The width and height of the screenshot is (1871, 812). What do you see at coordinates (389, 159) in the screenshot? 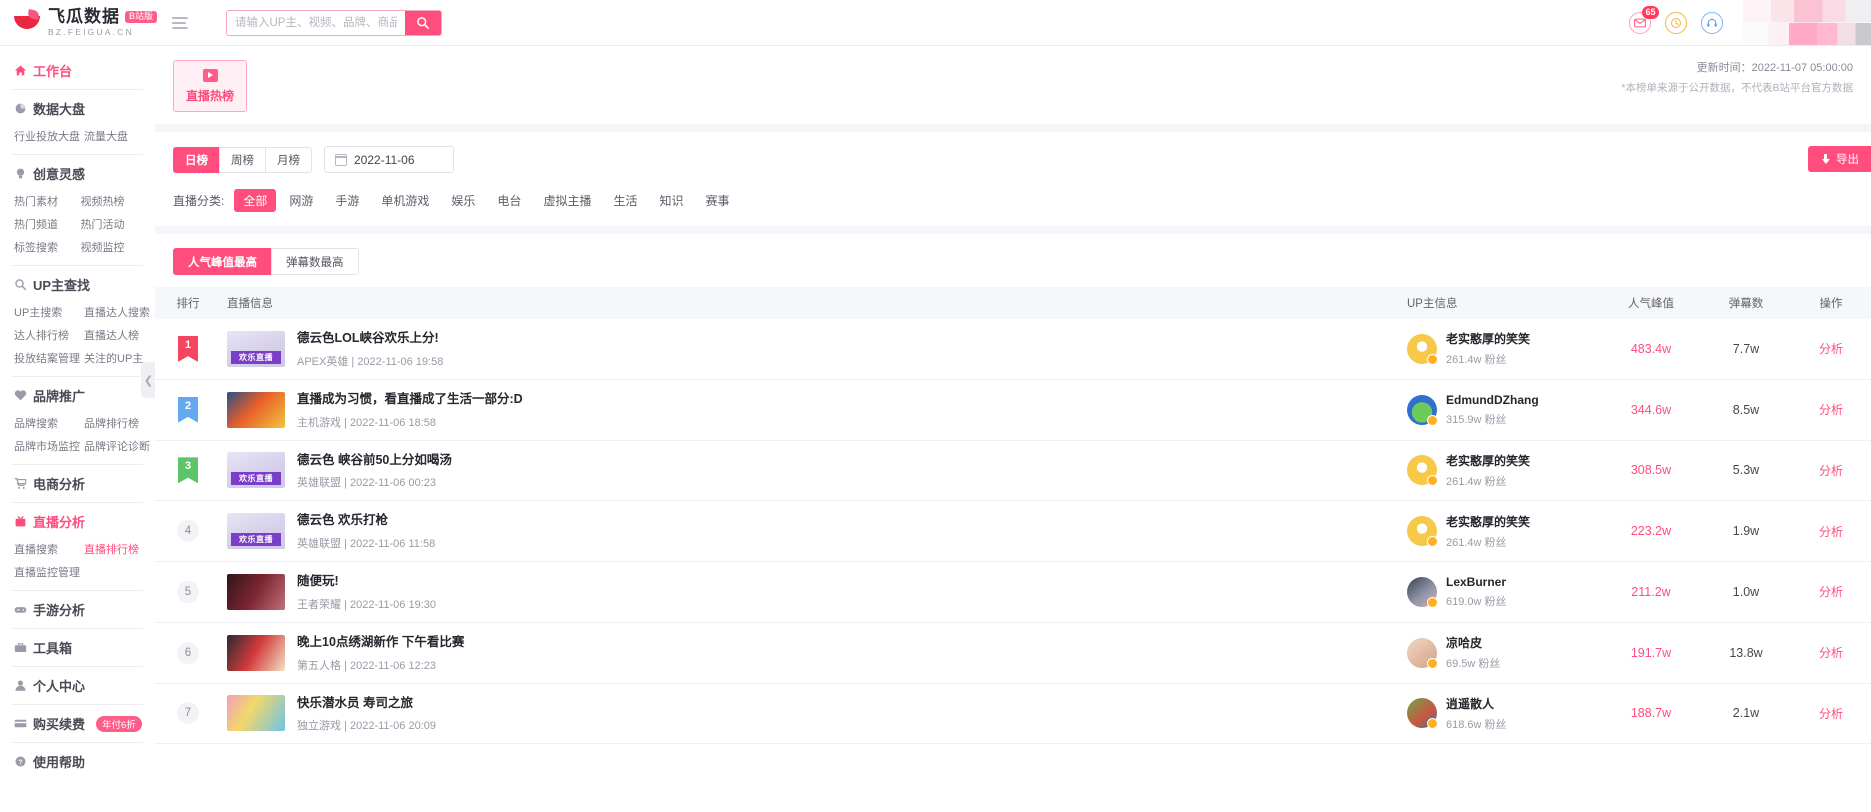
I see `date-picker: 2022-11-06` at bounding box center [389, 159].